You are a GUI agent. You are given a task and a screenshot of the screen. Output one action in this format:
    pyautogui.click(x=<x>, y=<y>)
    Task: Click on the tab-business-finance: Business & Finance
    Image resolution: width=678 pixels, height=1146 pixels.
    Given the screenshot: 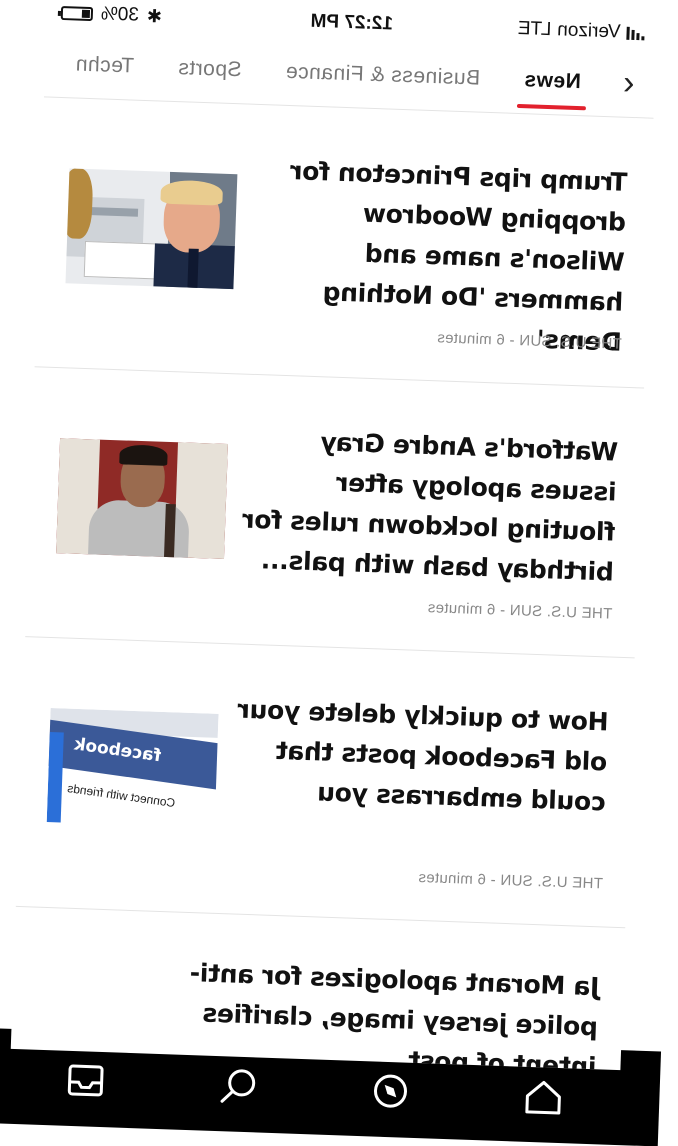 What is the action you would take?
    pyautogui.click(x=382, y=78)
    